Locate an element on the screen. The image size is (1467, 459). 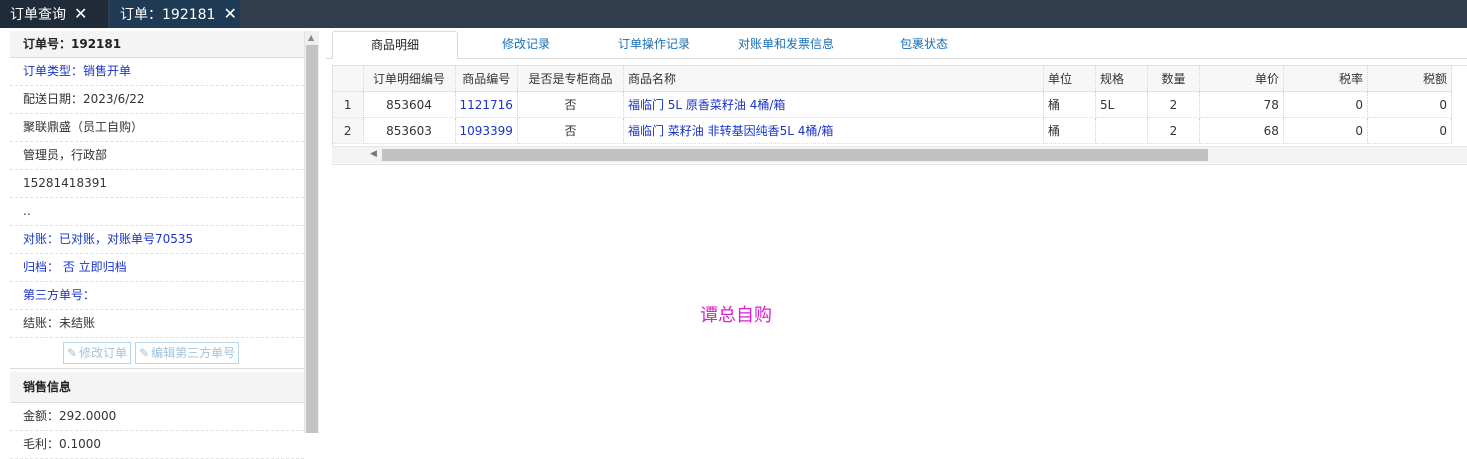
window-tab-order-detail: 订单：192181 ✕ is located at coordinates (175, 14).